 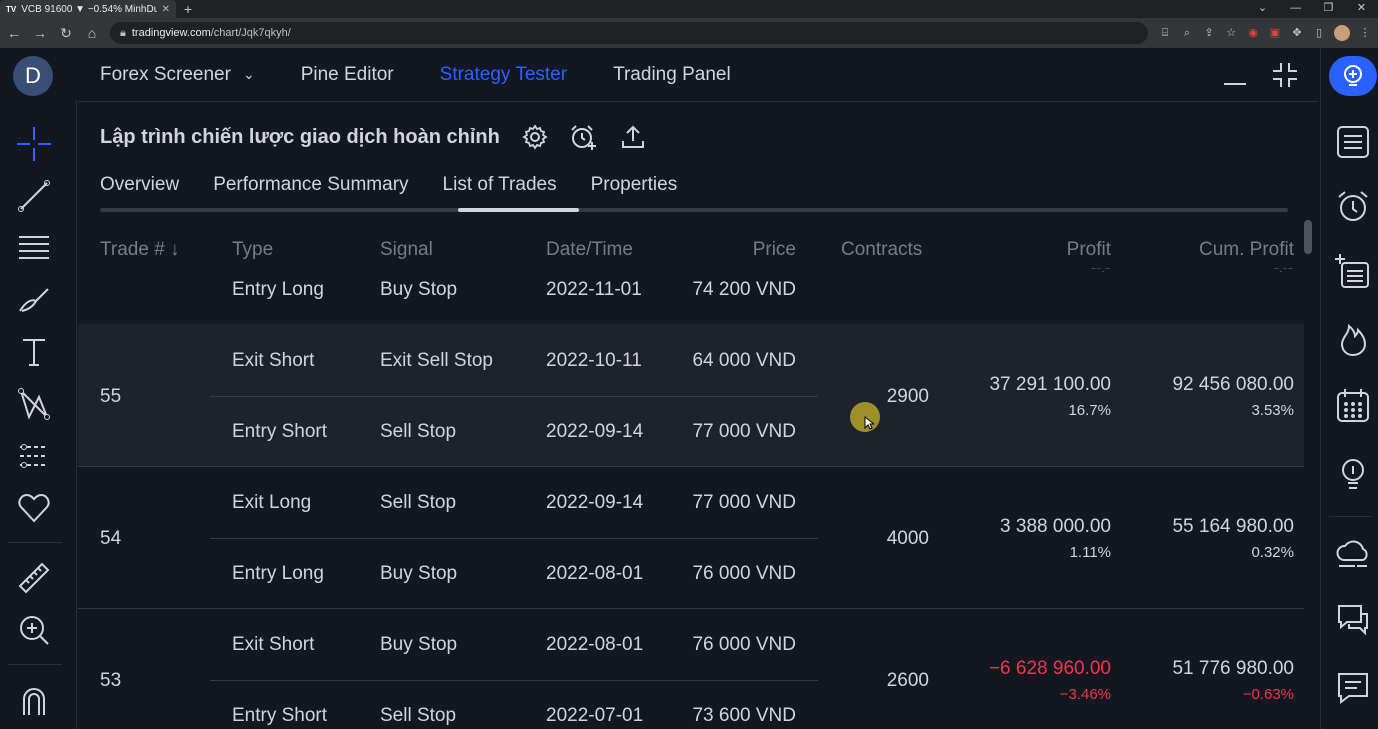 I want to click on url-field: 🔒︎ tradingview.com/chart/Jqk7qkyh/, so click(x=629, y=33).